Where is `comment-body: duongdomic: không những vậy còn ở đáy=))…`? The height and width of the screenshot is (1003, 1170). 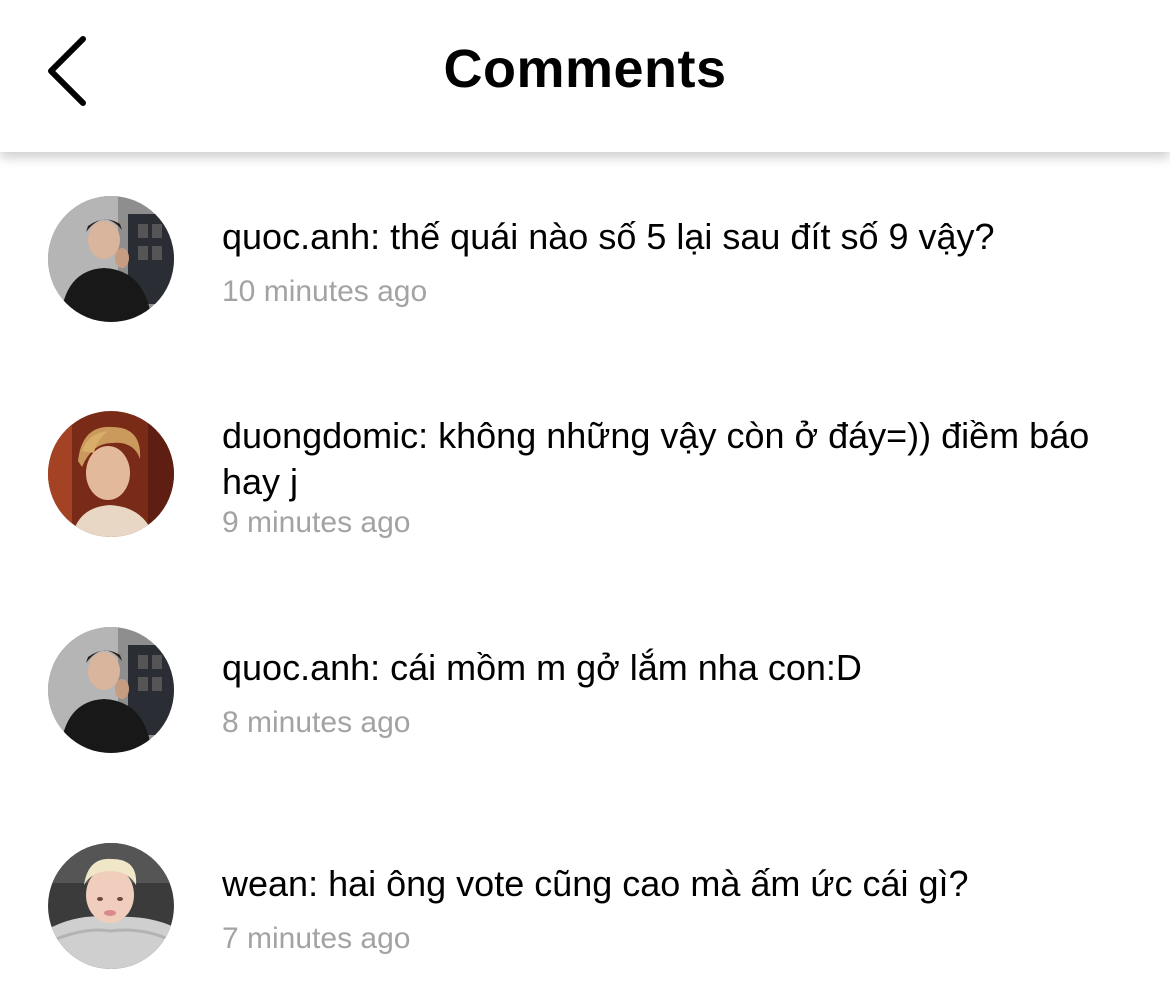 comment-body: duongdomic: không những vậy còn ở đáy=))… is located at coordinates (682, 478).